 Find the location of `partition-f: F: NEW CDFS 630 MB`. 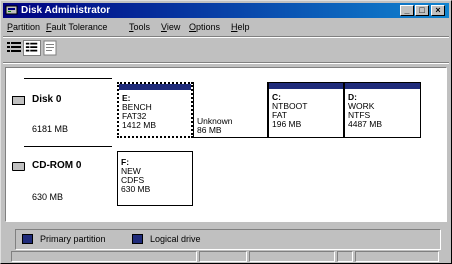

partition-f: F: NEW CDFS 630 MB is located at coordinates (155, 178).